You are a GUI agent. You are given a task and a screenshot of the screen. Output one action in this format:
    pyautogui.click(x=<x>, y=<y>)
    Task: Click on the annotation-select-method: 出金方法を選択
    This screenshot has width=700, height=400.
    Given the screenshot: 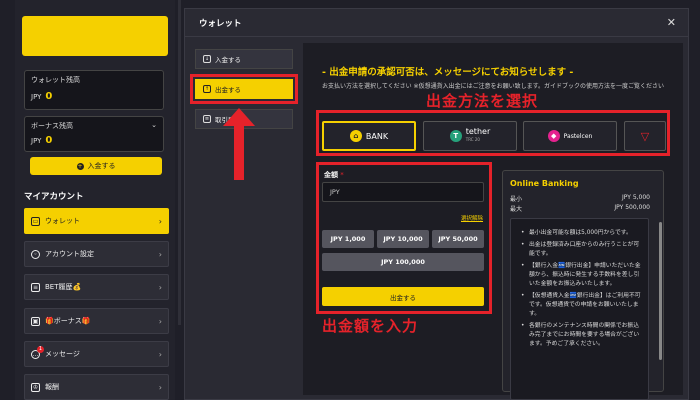 What is the action you would take?
    pyautogui.click(x=482, y=101)
    